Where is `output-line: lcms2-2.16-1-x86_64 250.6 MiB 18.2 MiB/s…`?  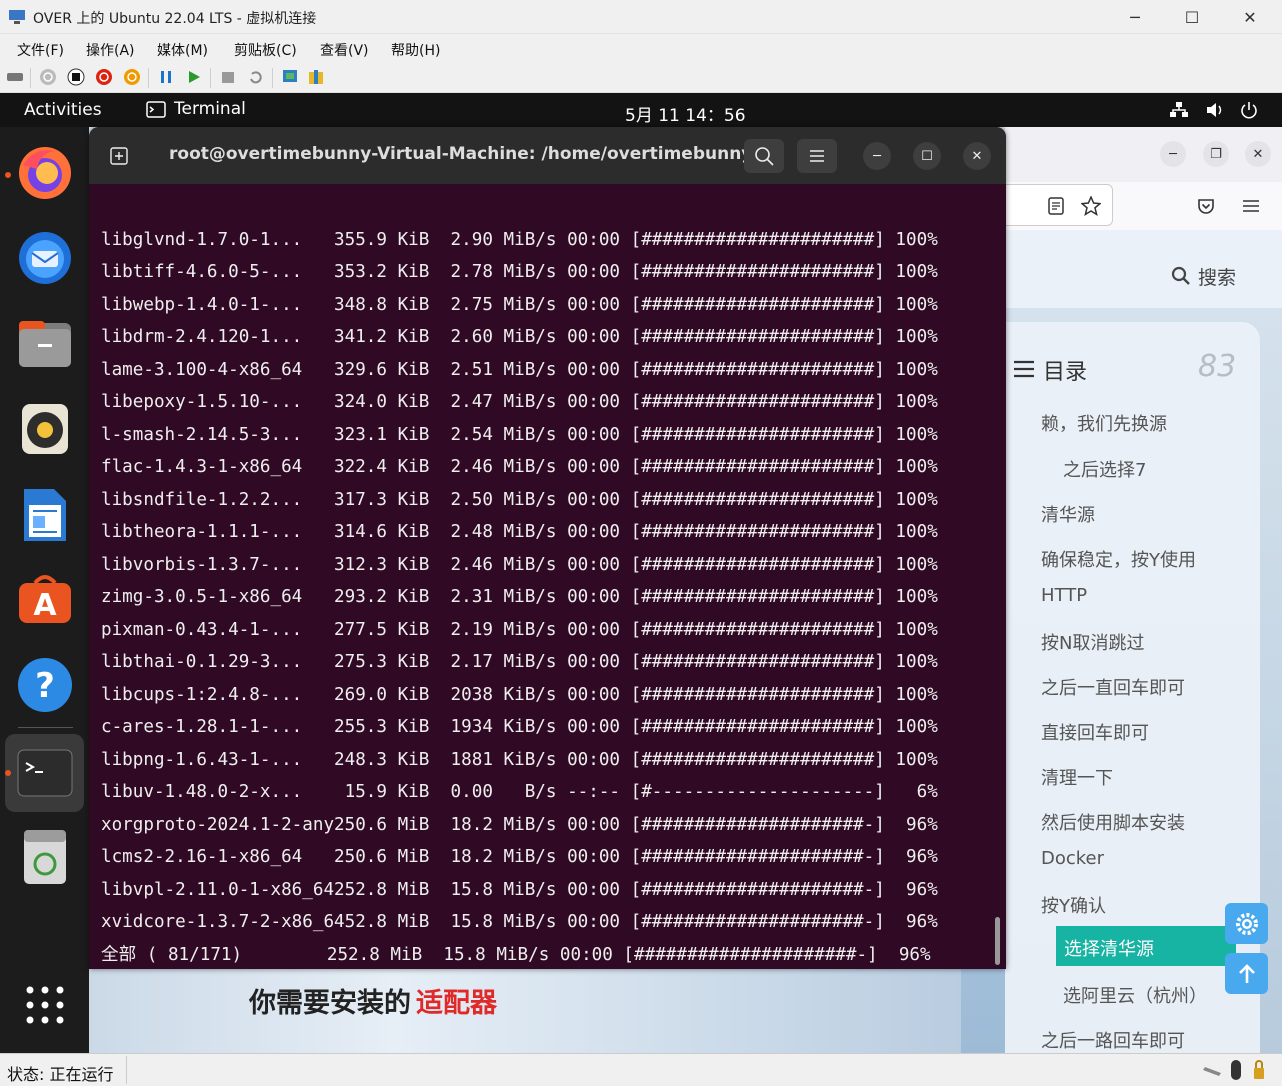
output-line: lcms2-2.16-1-x86_64 250.6 MiB 18.2 MiB/s… is located at coordinates (519, 857).